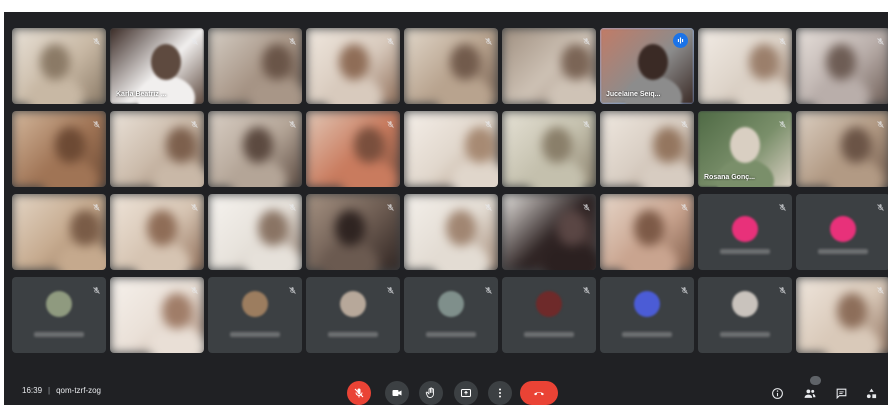 The height and width of the screenshot is (409, 892). I want to click on people-icon, so click(810, 393).